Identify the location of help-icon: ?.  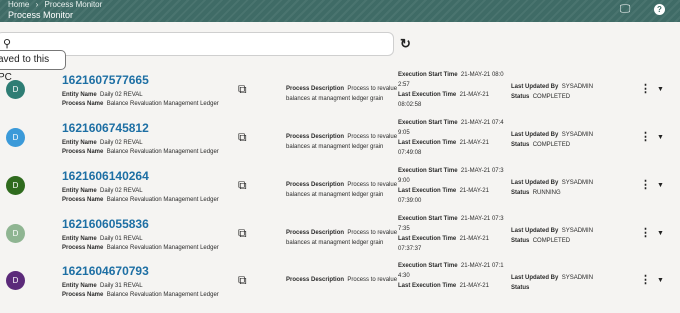
(659, 9).